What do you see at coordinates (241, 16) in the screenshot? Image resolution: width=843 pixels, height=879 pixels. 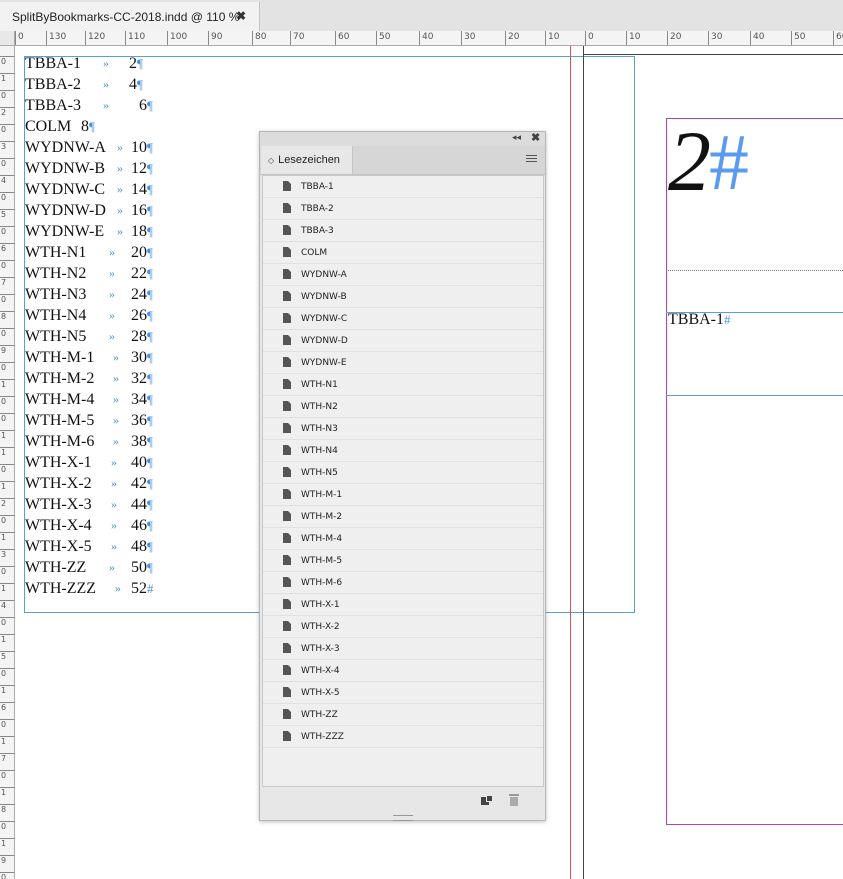 I see `close-tab-icon: ✖` at bounding box center [241, 16].